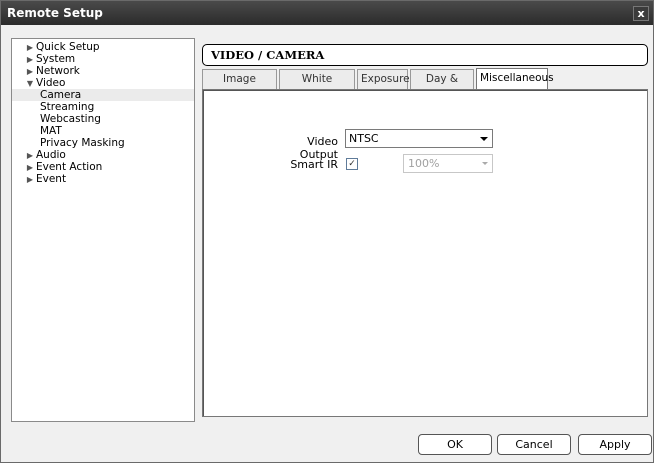 Image resolution: width=654 pixels, height=463 pixels. What do you see at coordinates (424, 163) in the screenshot?
I see `smart-ir-level-value: 100%` at bounding box center [424, 163].